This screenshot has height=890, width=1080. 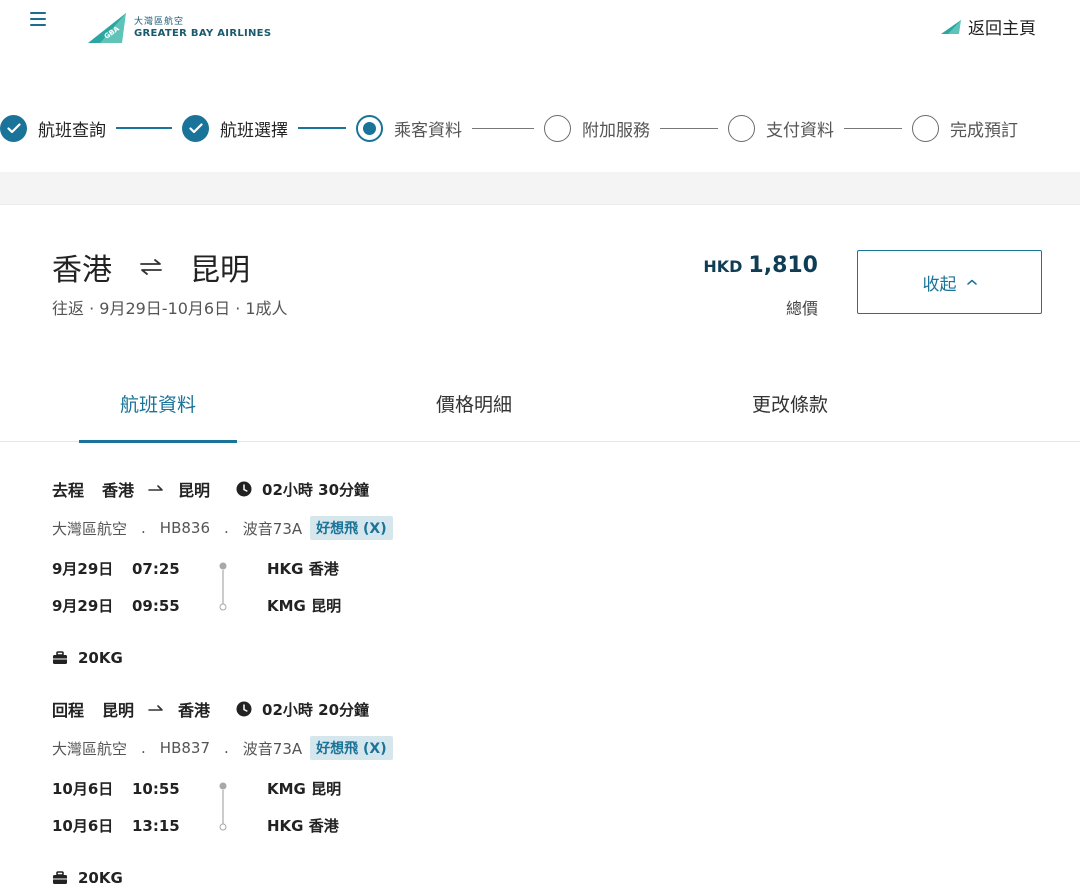 What do you see at coordinates (254, 130) in the screenshot?
I see `step-label: 航班選擇` at bounding box center [254, 130].